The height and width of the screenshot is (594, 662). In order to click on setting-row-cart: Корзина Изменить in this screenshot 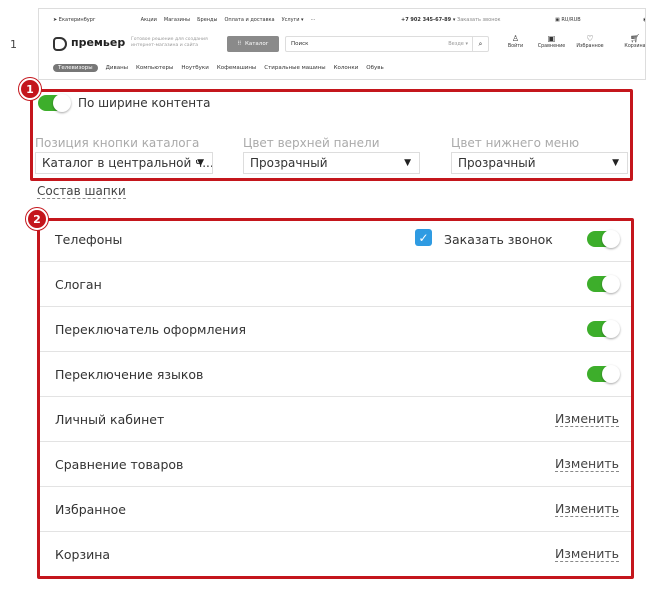, I will do `click(337, 554)`.